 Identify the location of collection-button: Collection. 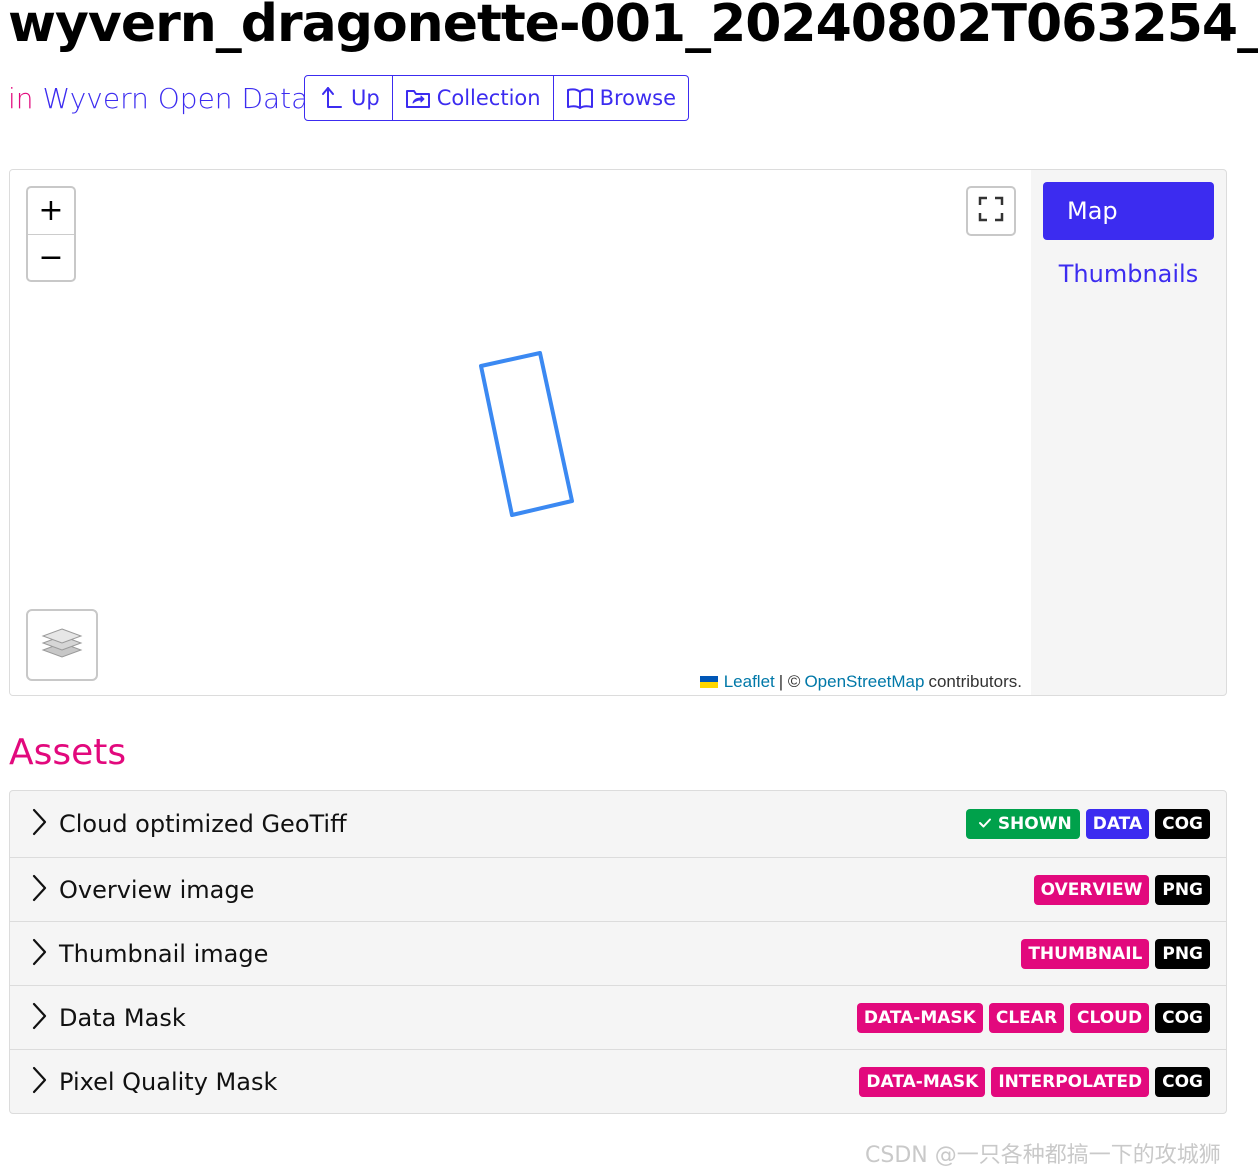
(473, 98).